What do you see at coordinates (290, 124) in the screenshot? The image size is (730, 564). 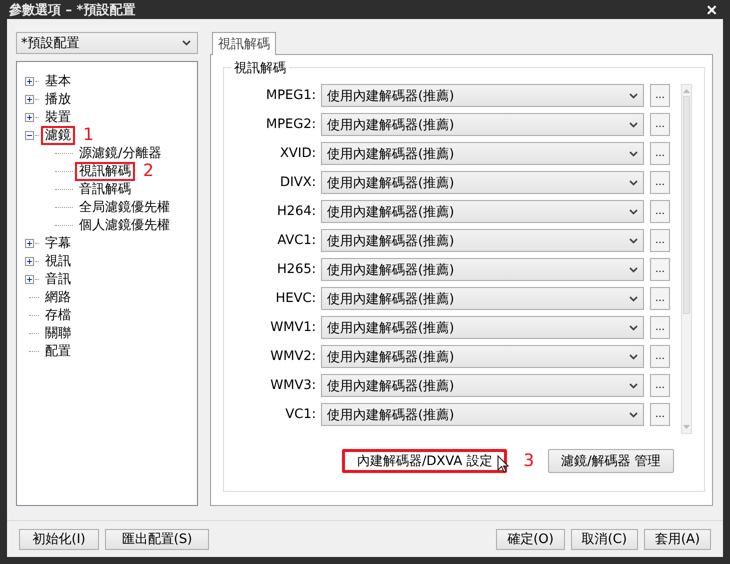 I see `codec-label: MPEG2:` at bounding box center [290, 124].